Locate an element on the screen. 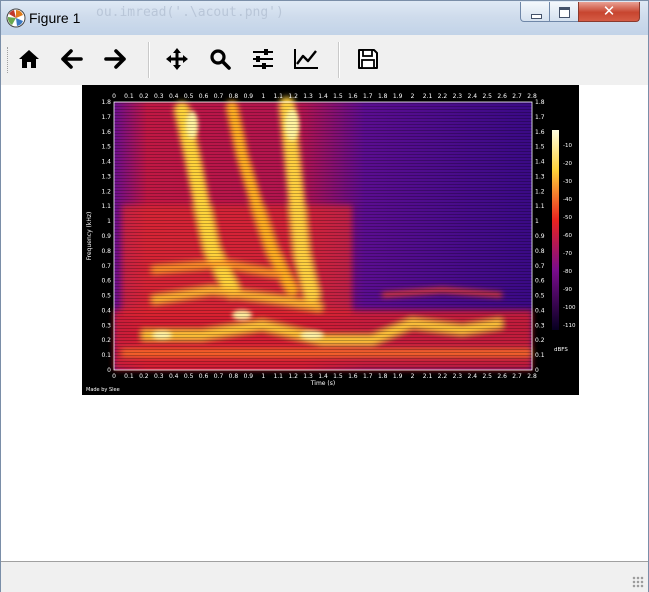  back-button is located at coordinates (72, 59).